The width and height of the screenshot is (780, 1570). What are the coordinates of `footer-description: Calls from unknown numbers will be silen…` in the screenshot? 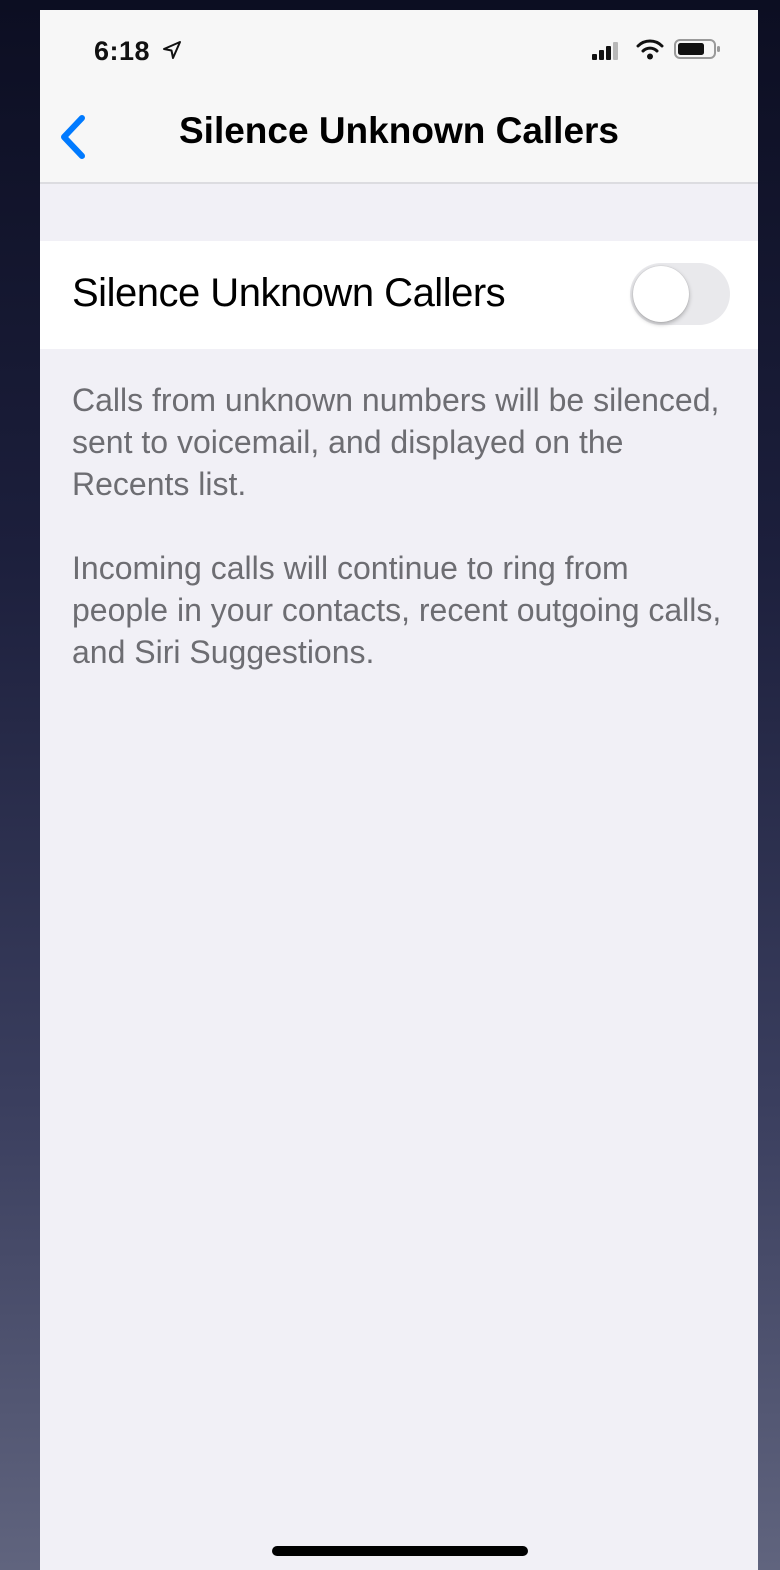 It's located at (396, 442).